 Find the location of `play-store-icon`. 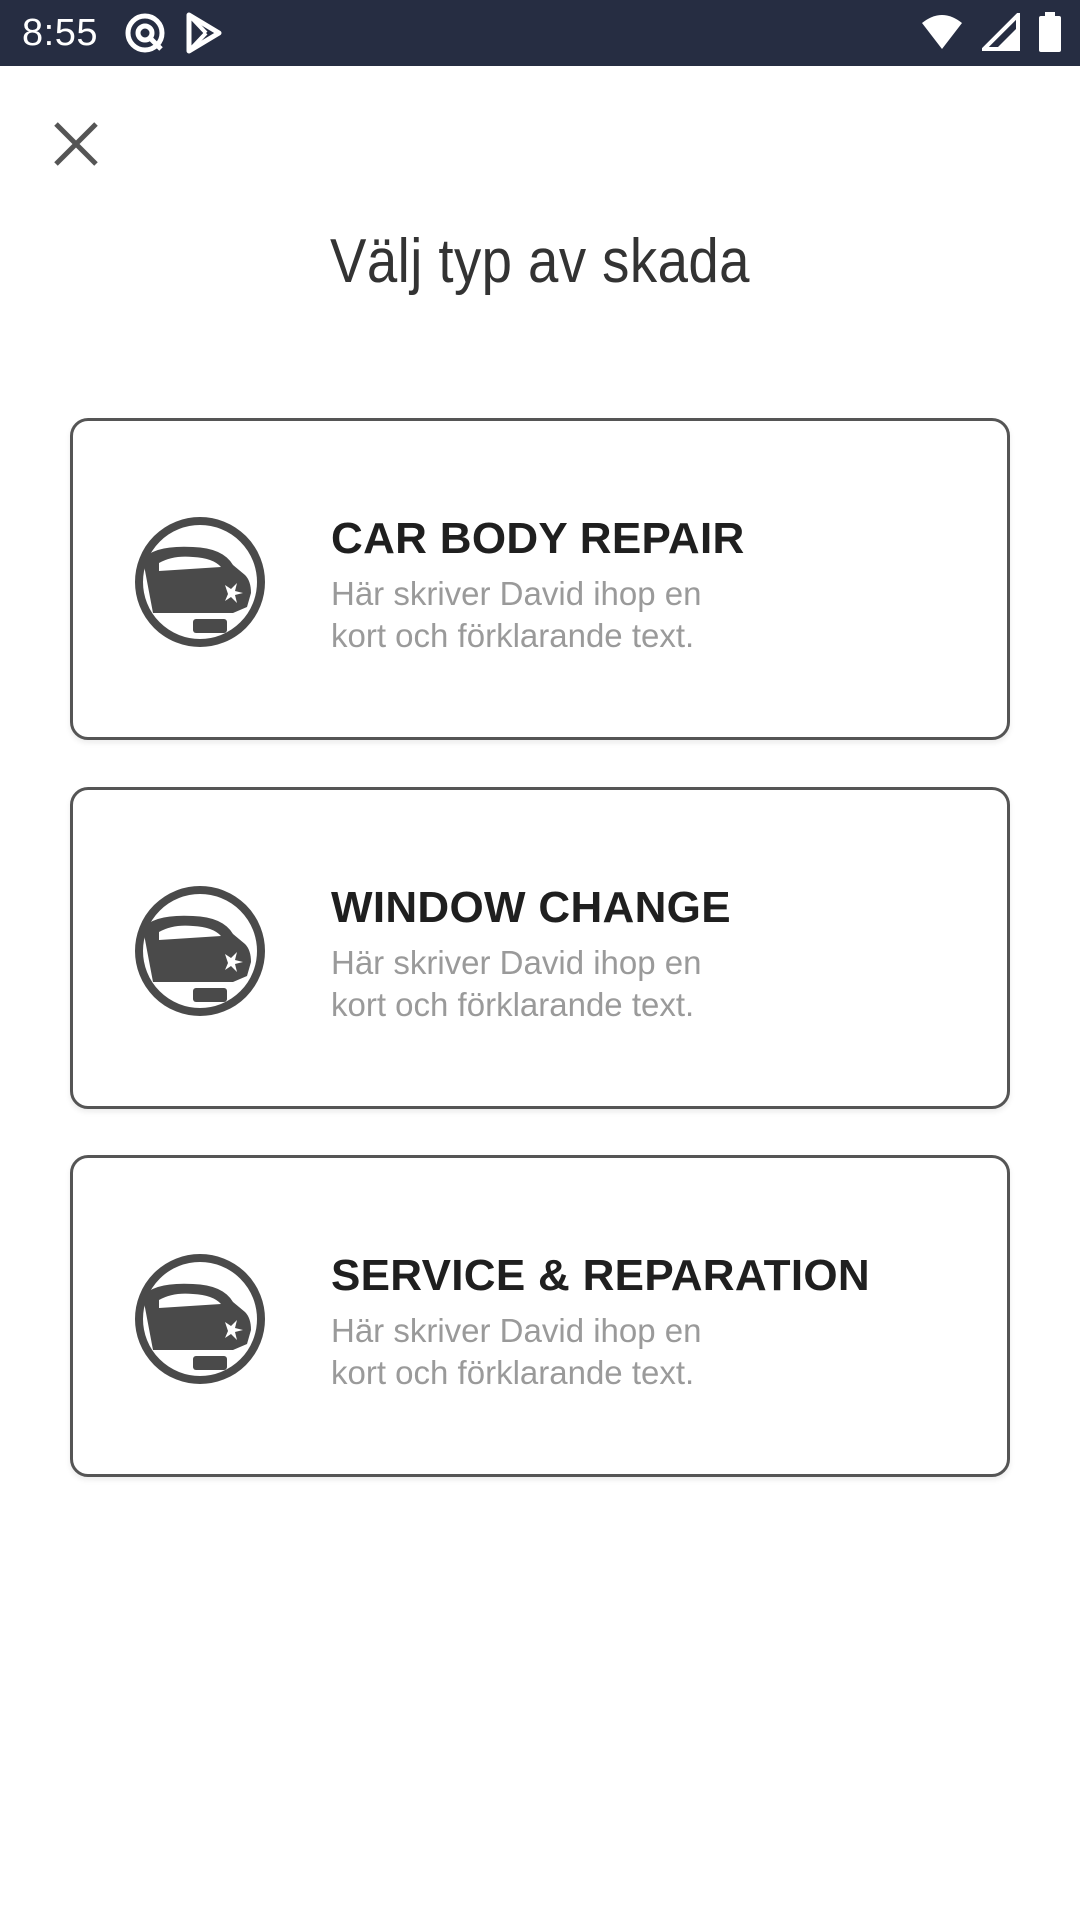

play-store-icon is located at coordinates (204, 33).